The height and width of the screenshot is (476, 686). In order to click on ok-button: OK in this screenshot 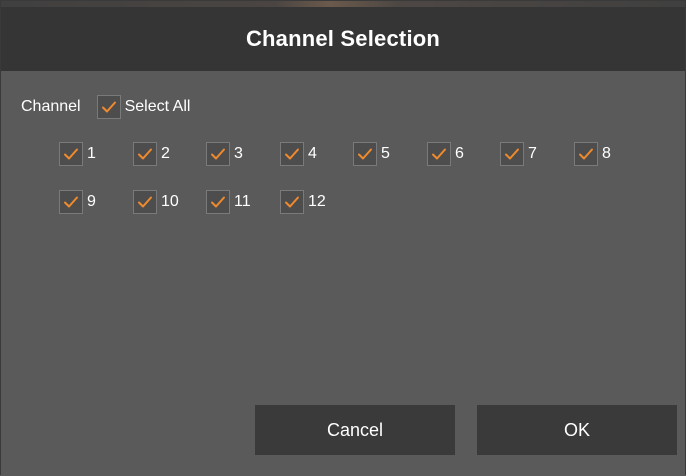, I will do `click(577, 430)`.